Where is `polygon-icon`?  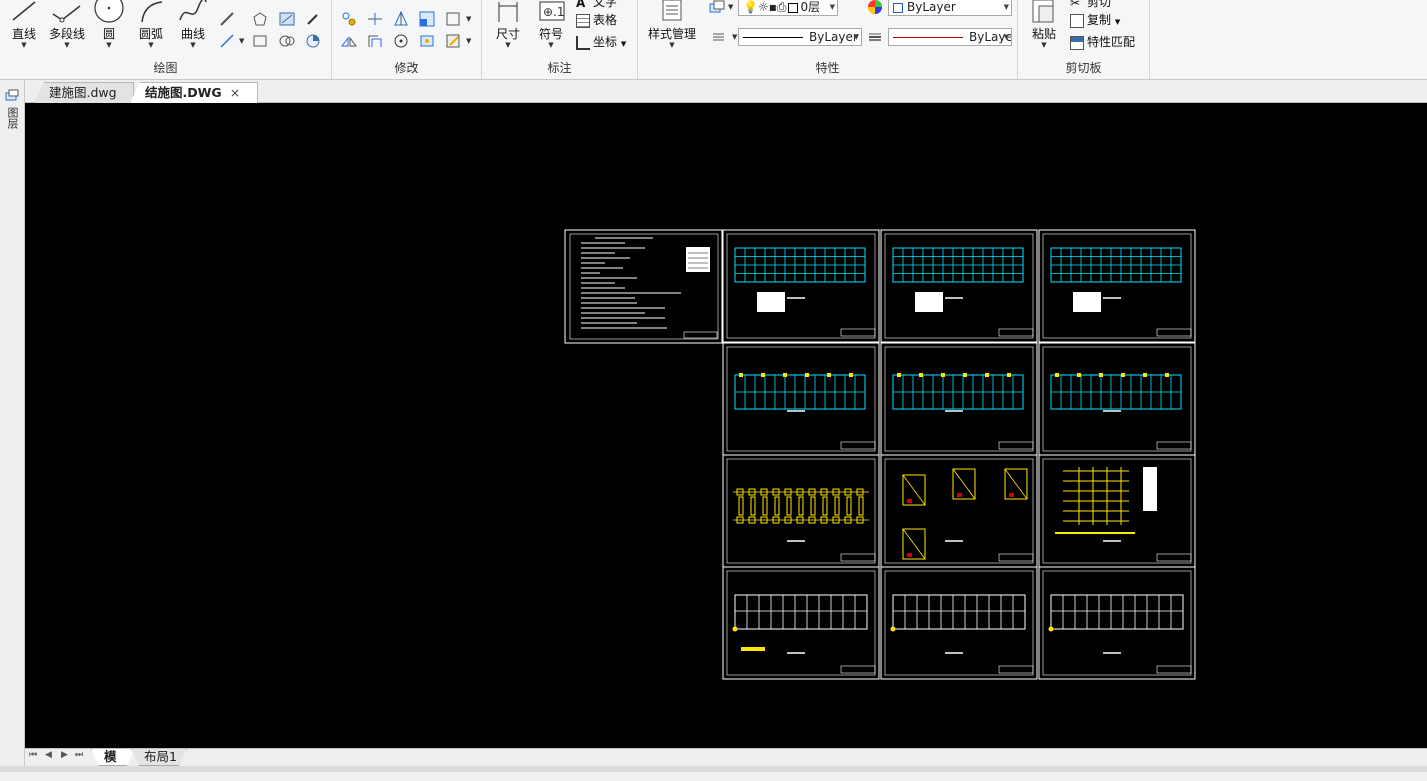
polygon-icon is located at coordinates (260, 19).